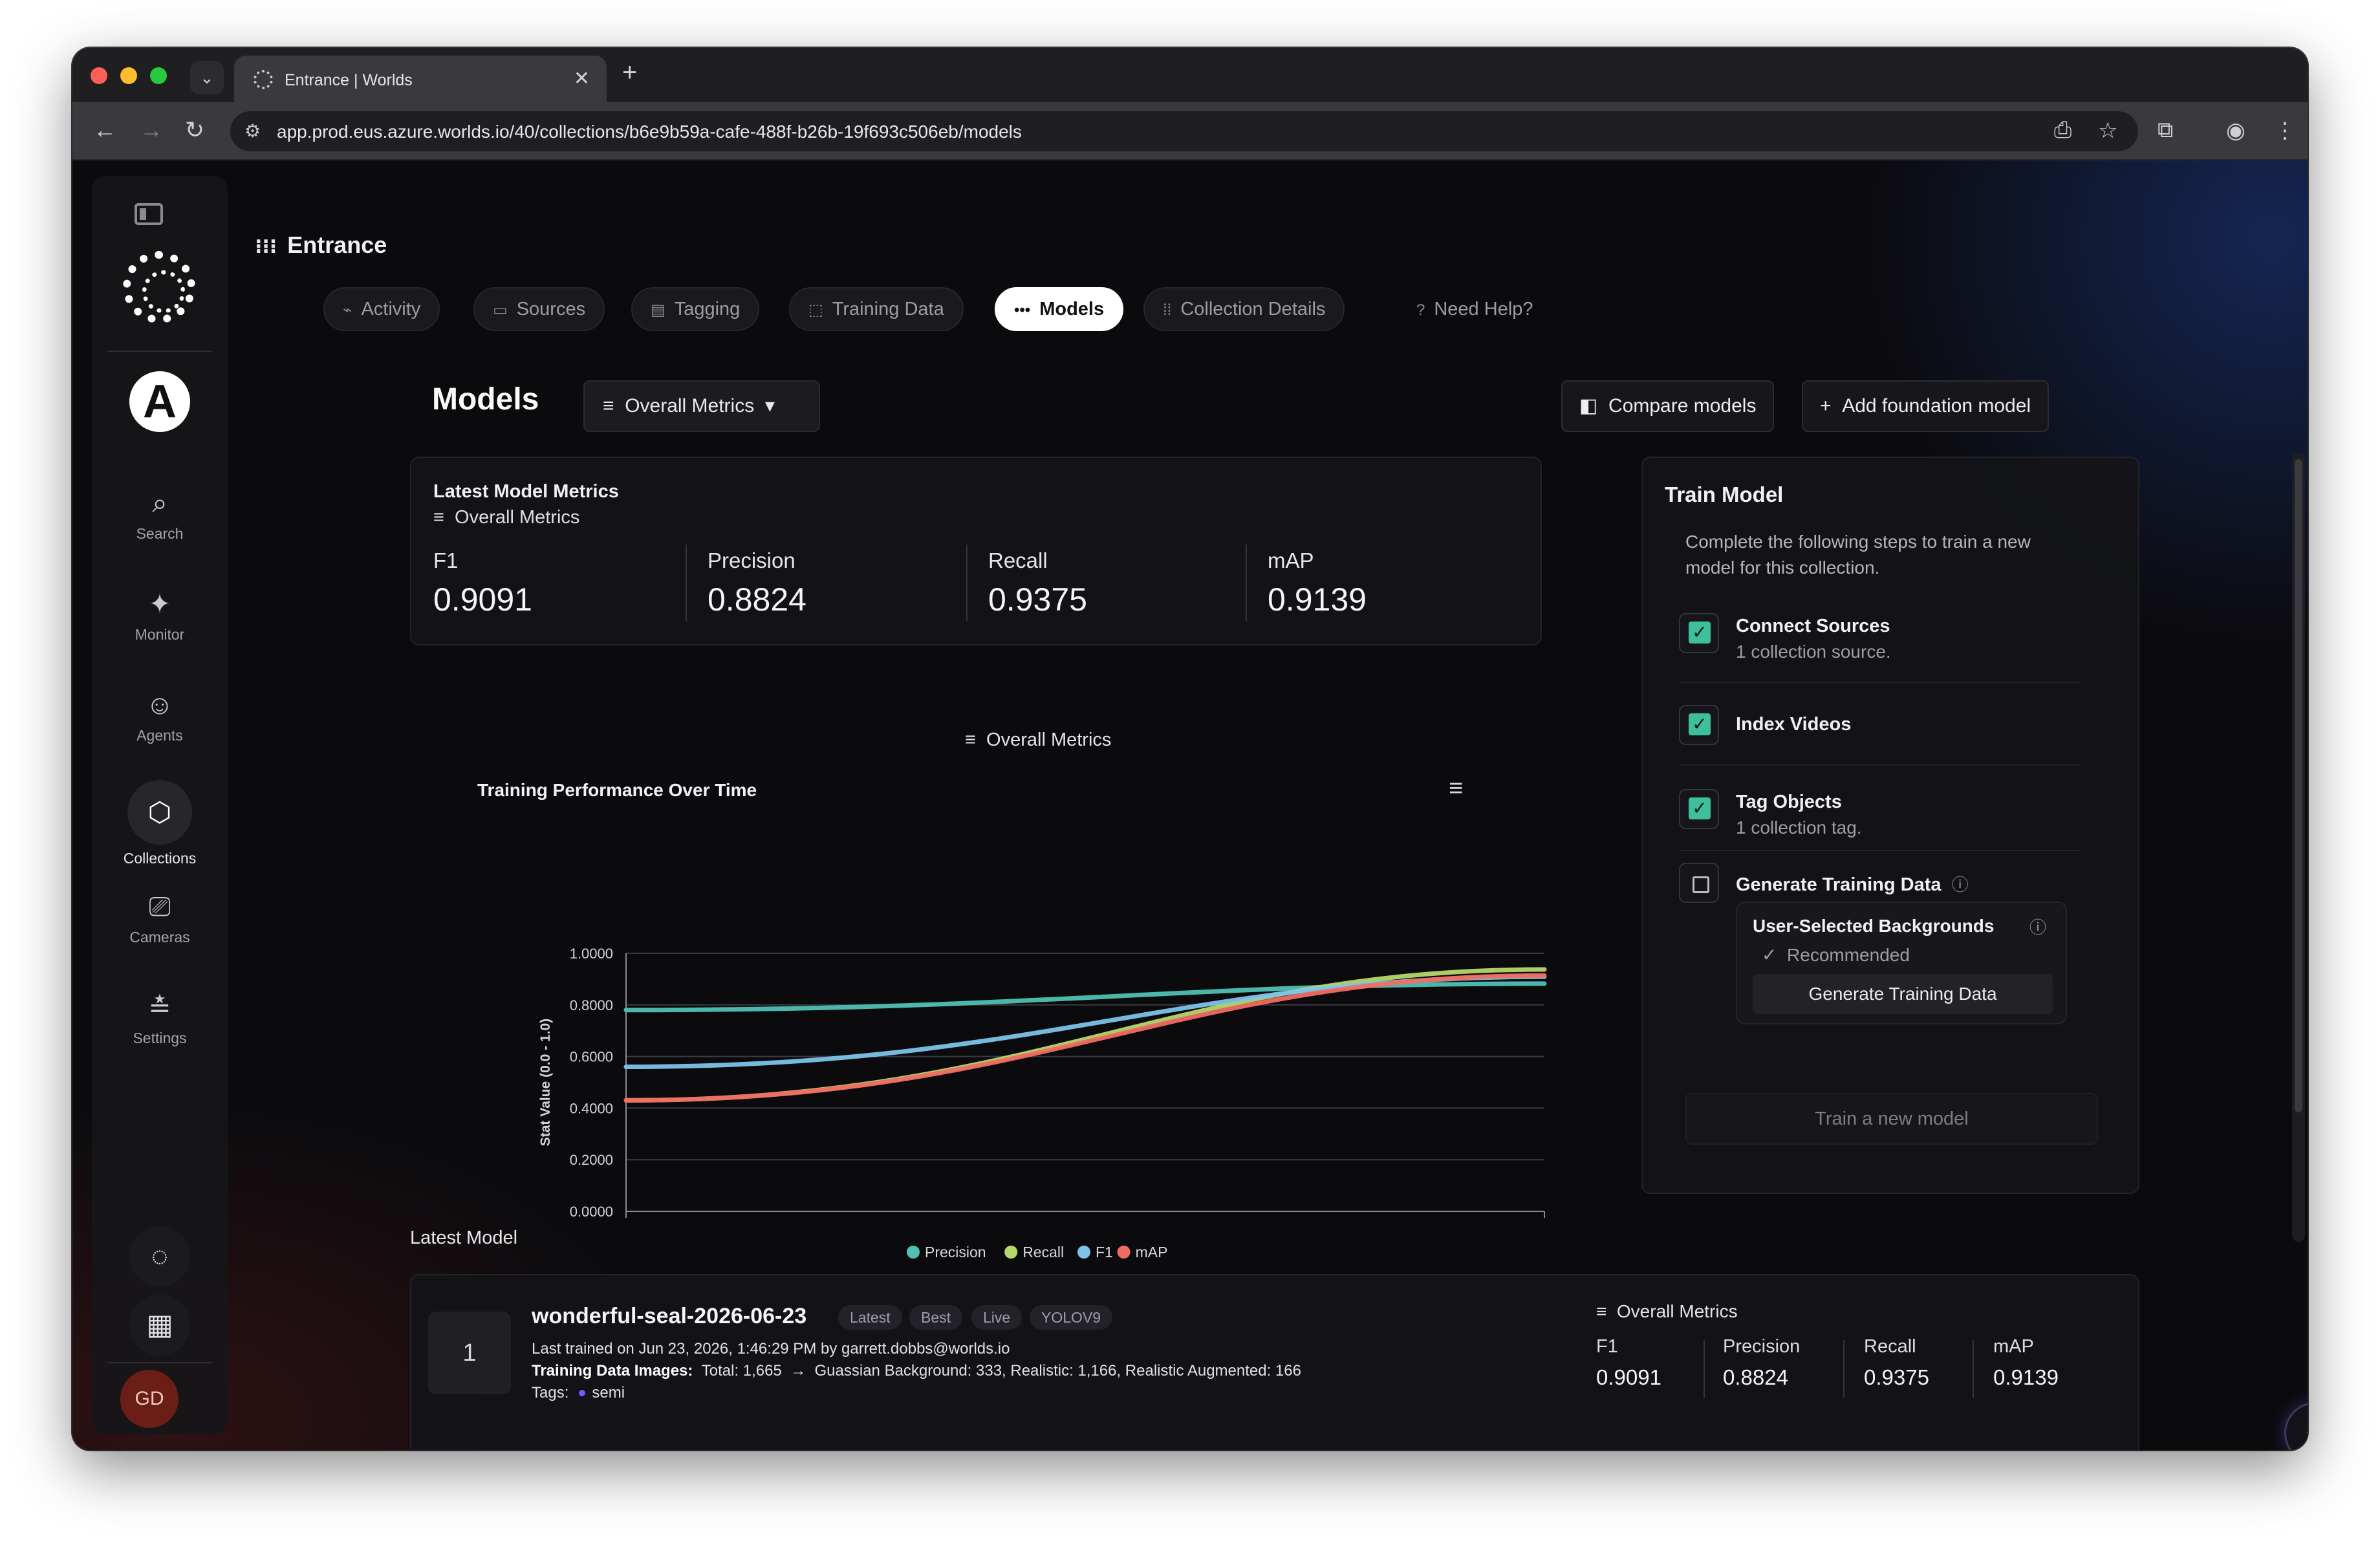 This screenshot has height=1547, width=2380. I want to click on step-name: Connect Sources, so click(1813, 626).